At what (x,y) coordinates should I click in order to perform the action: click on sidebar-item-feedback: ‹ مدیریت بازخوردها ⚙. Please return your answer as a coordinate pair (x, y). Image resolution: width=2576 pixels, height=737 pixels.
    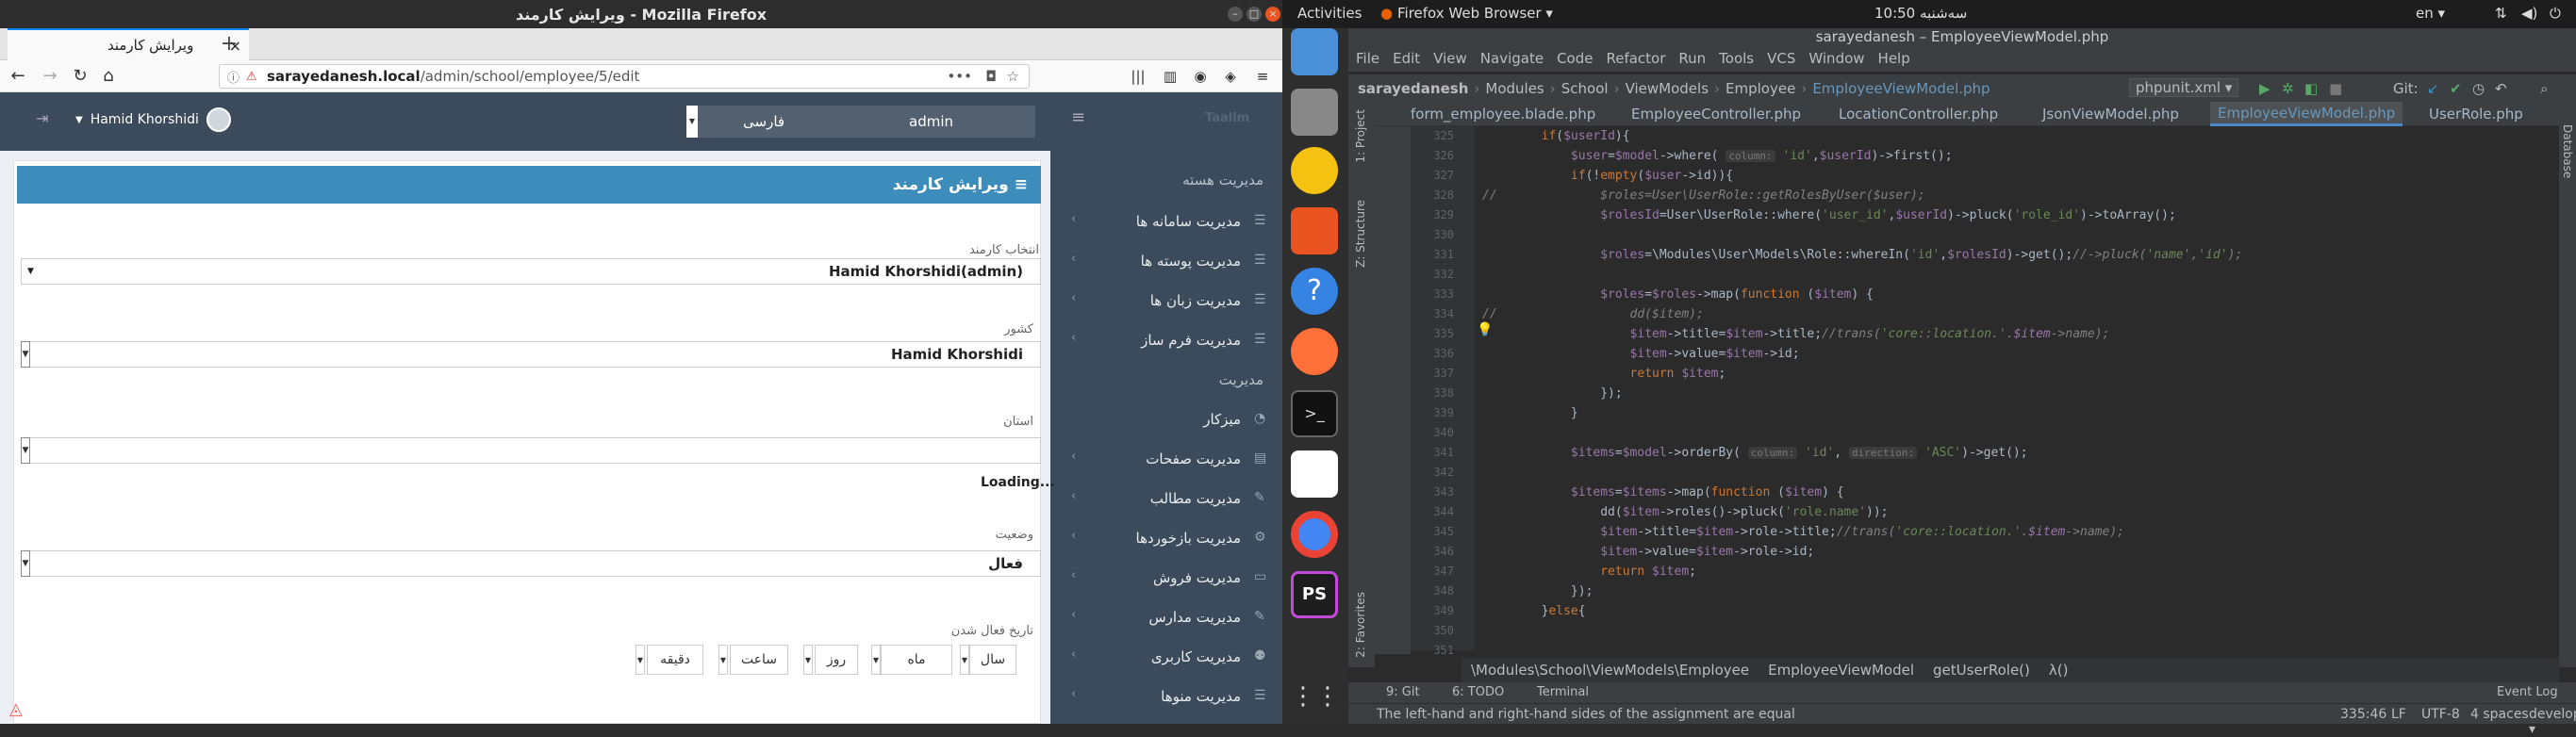
    Looking at the image, I should click on (1166, 538).